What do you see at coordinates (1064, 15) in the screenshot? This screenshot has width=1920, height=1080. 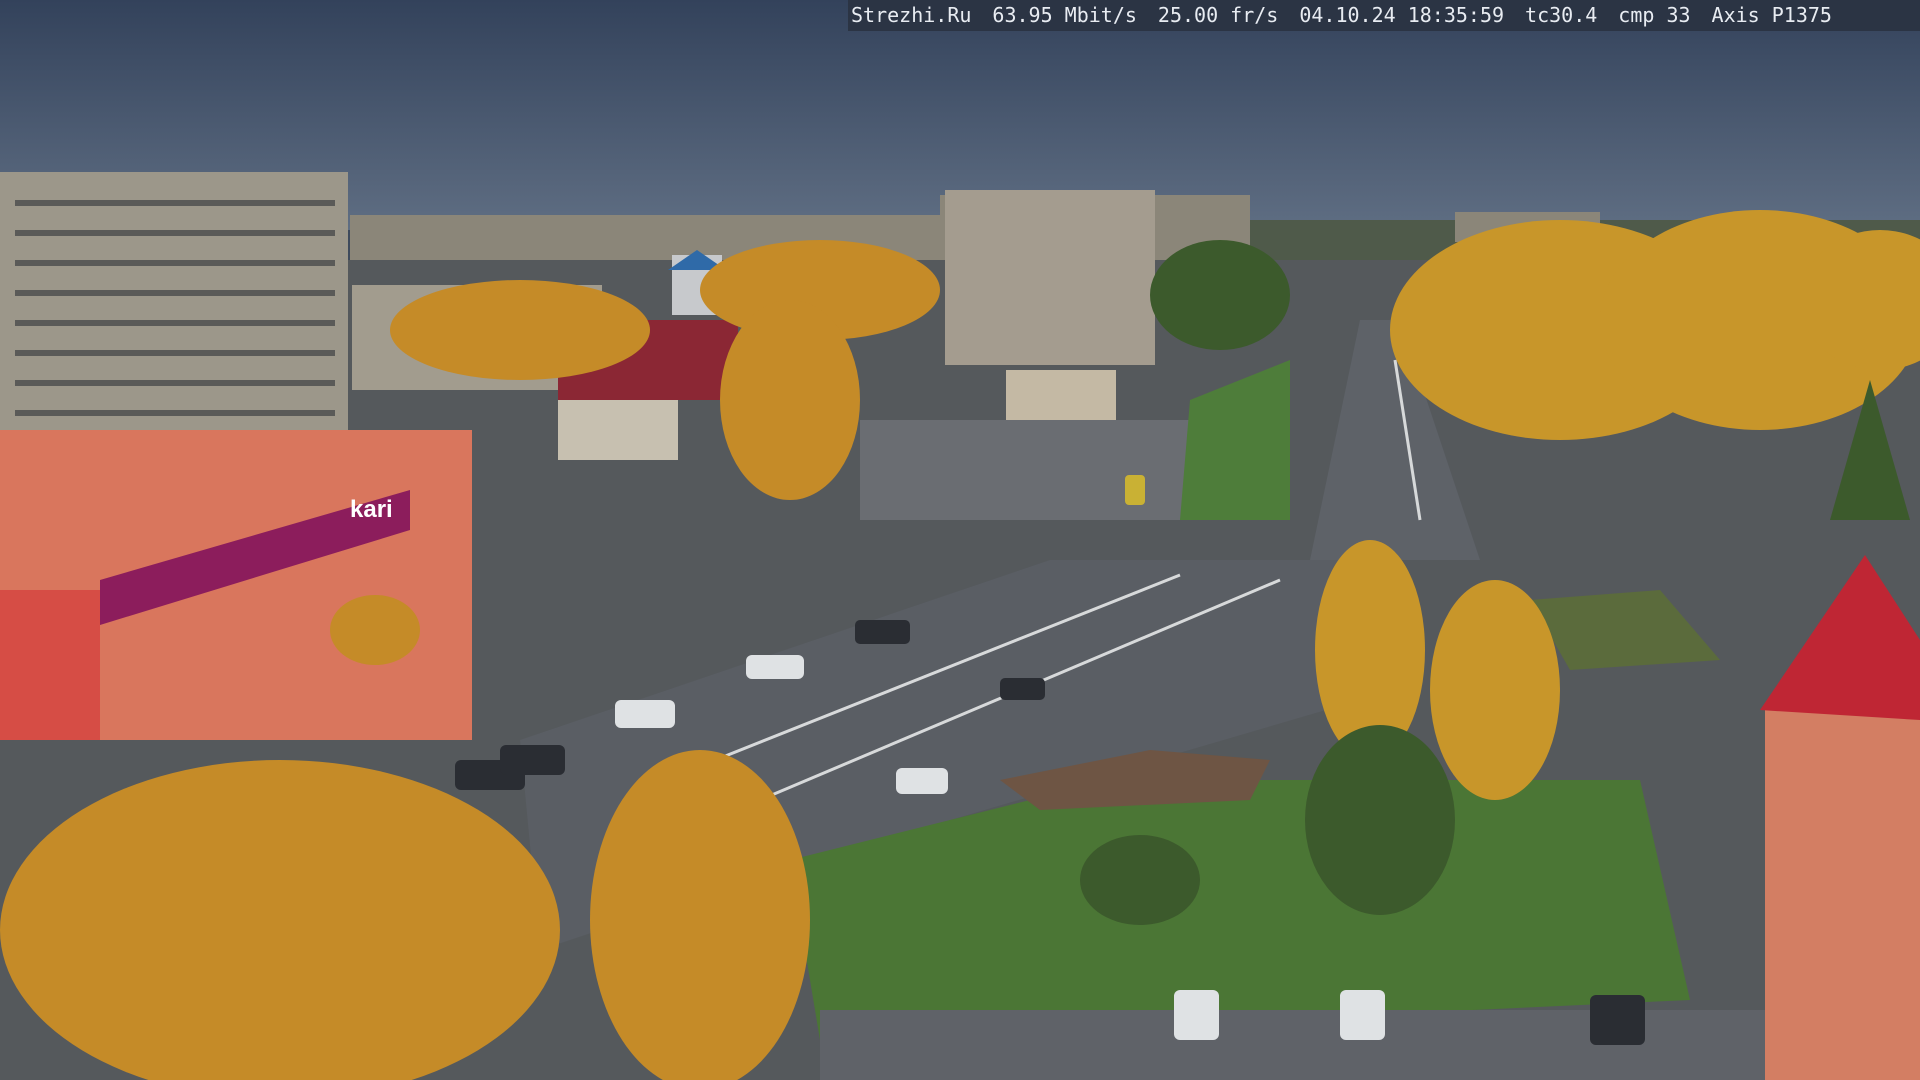 I see `bitrate-label: 63.95 Mbit/s` at bounding box center [1064, 15].